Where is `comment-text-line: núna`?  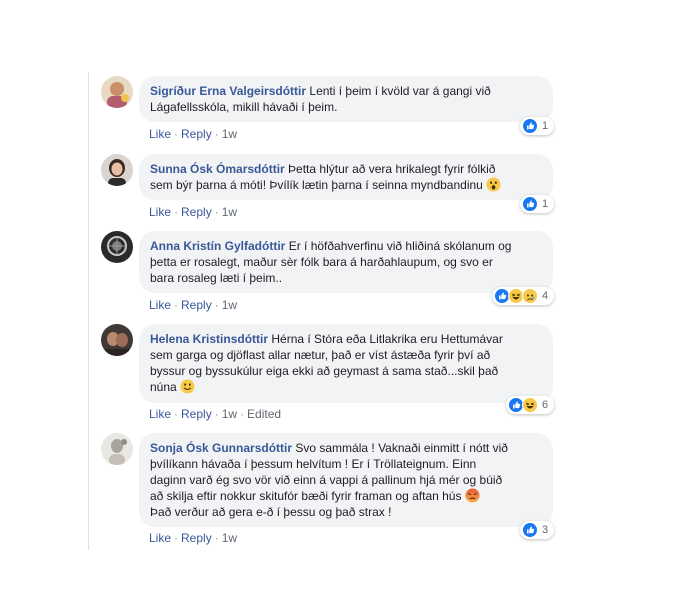
comment-text-line: núna is located at coordinates (163, 387).